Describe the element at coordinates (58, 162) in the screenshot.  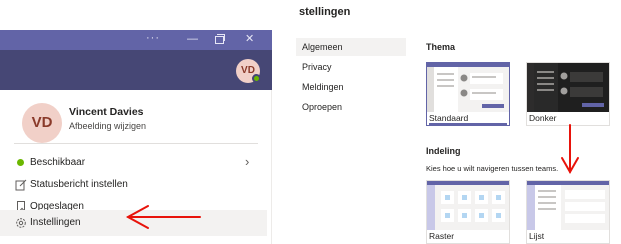
I see `menu-item-label: Beschikbaar` at that location.